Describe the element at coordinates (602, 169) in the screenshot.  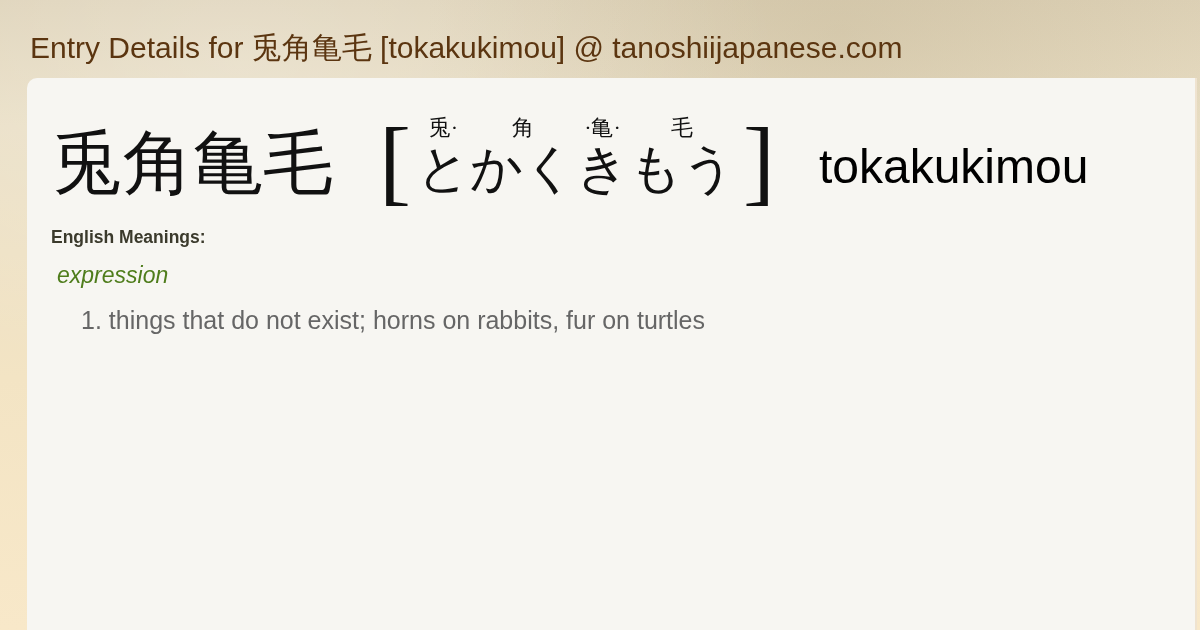
I see `kana-reading: き` at that location.